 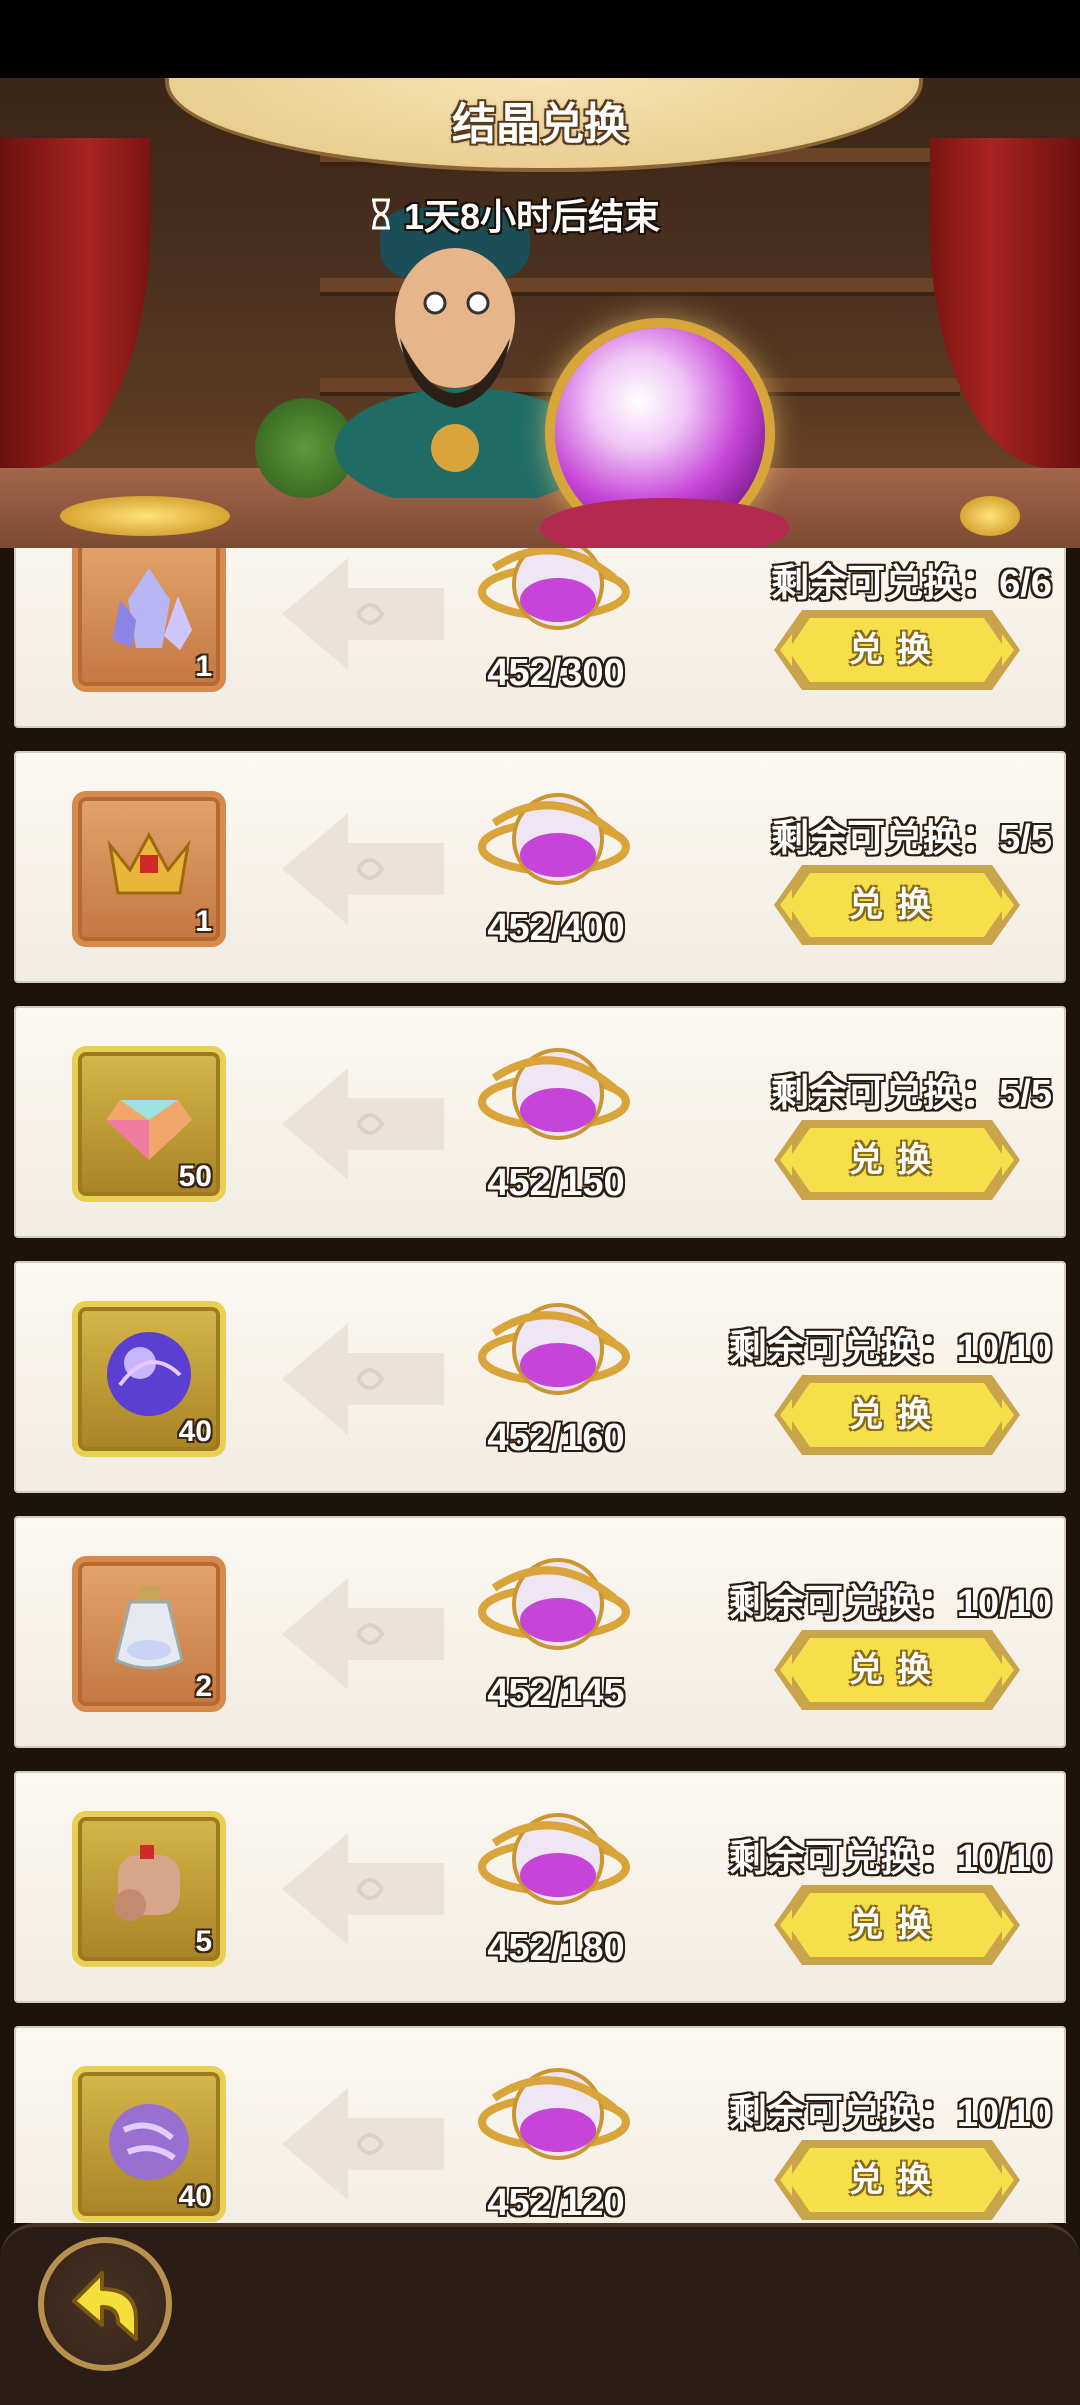 I want to click on crystal-cost: 452/400, so click(x=556, y=928).